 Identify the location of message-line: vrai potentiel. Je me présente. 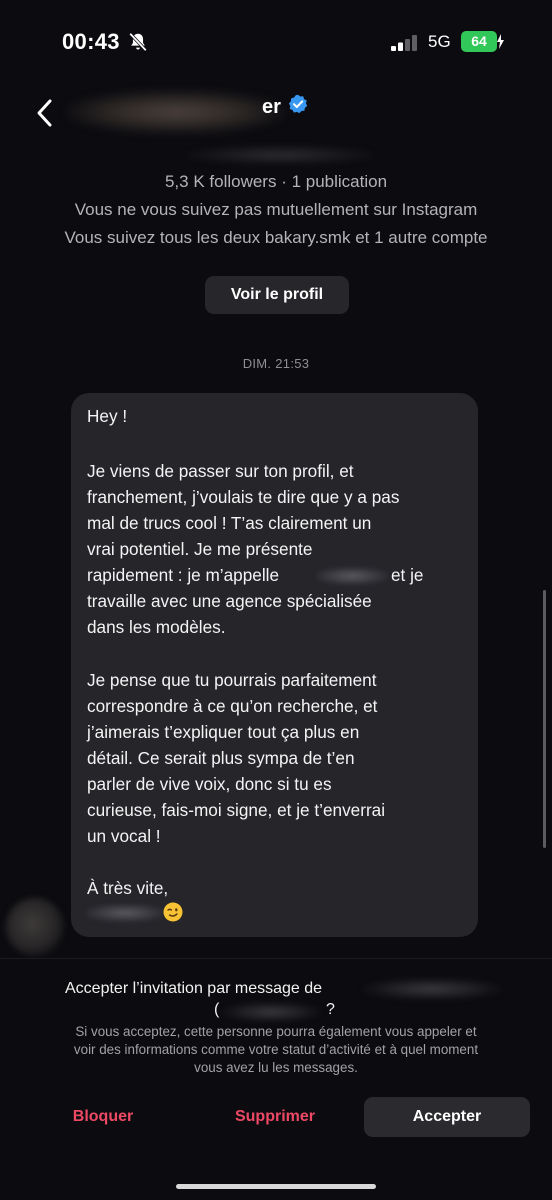
(200, 549).